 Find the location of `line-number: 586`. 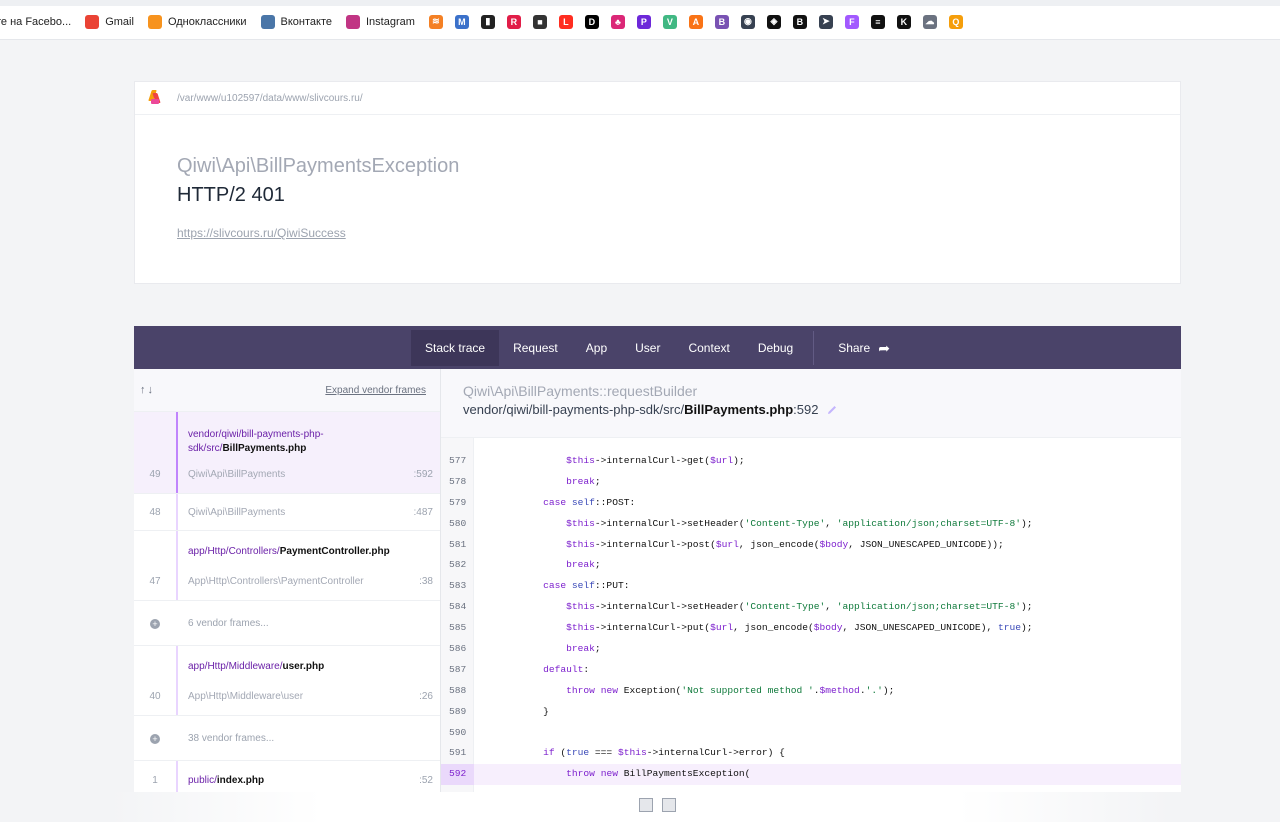

line-number: 586 is located at coordinates (458, 649).